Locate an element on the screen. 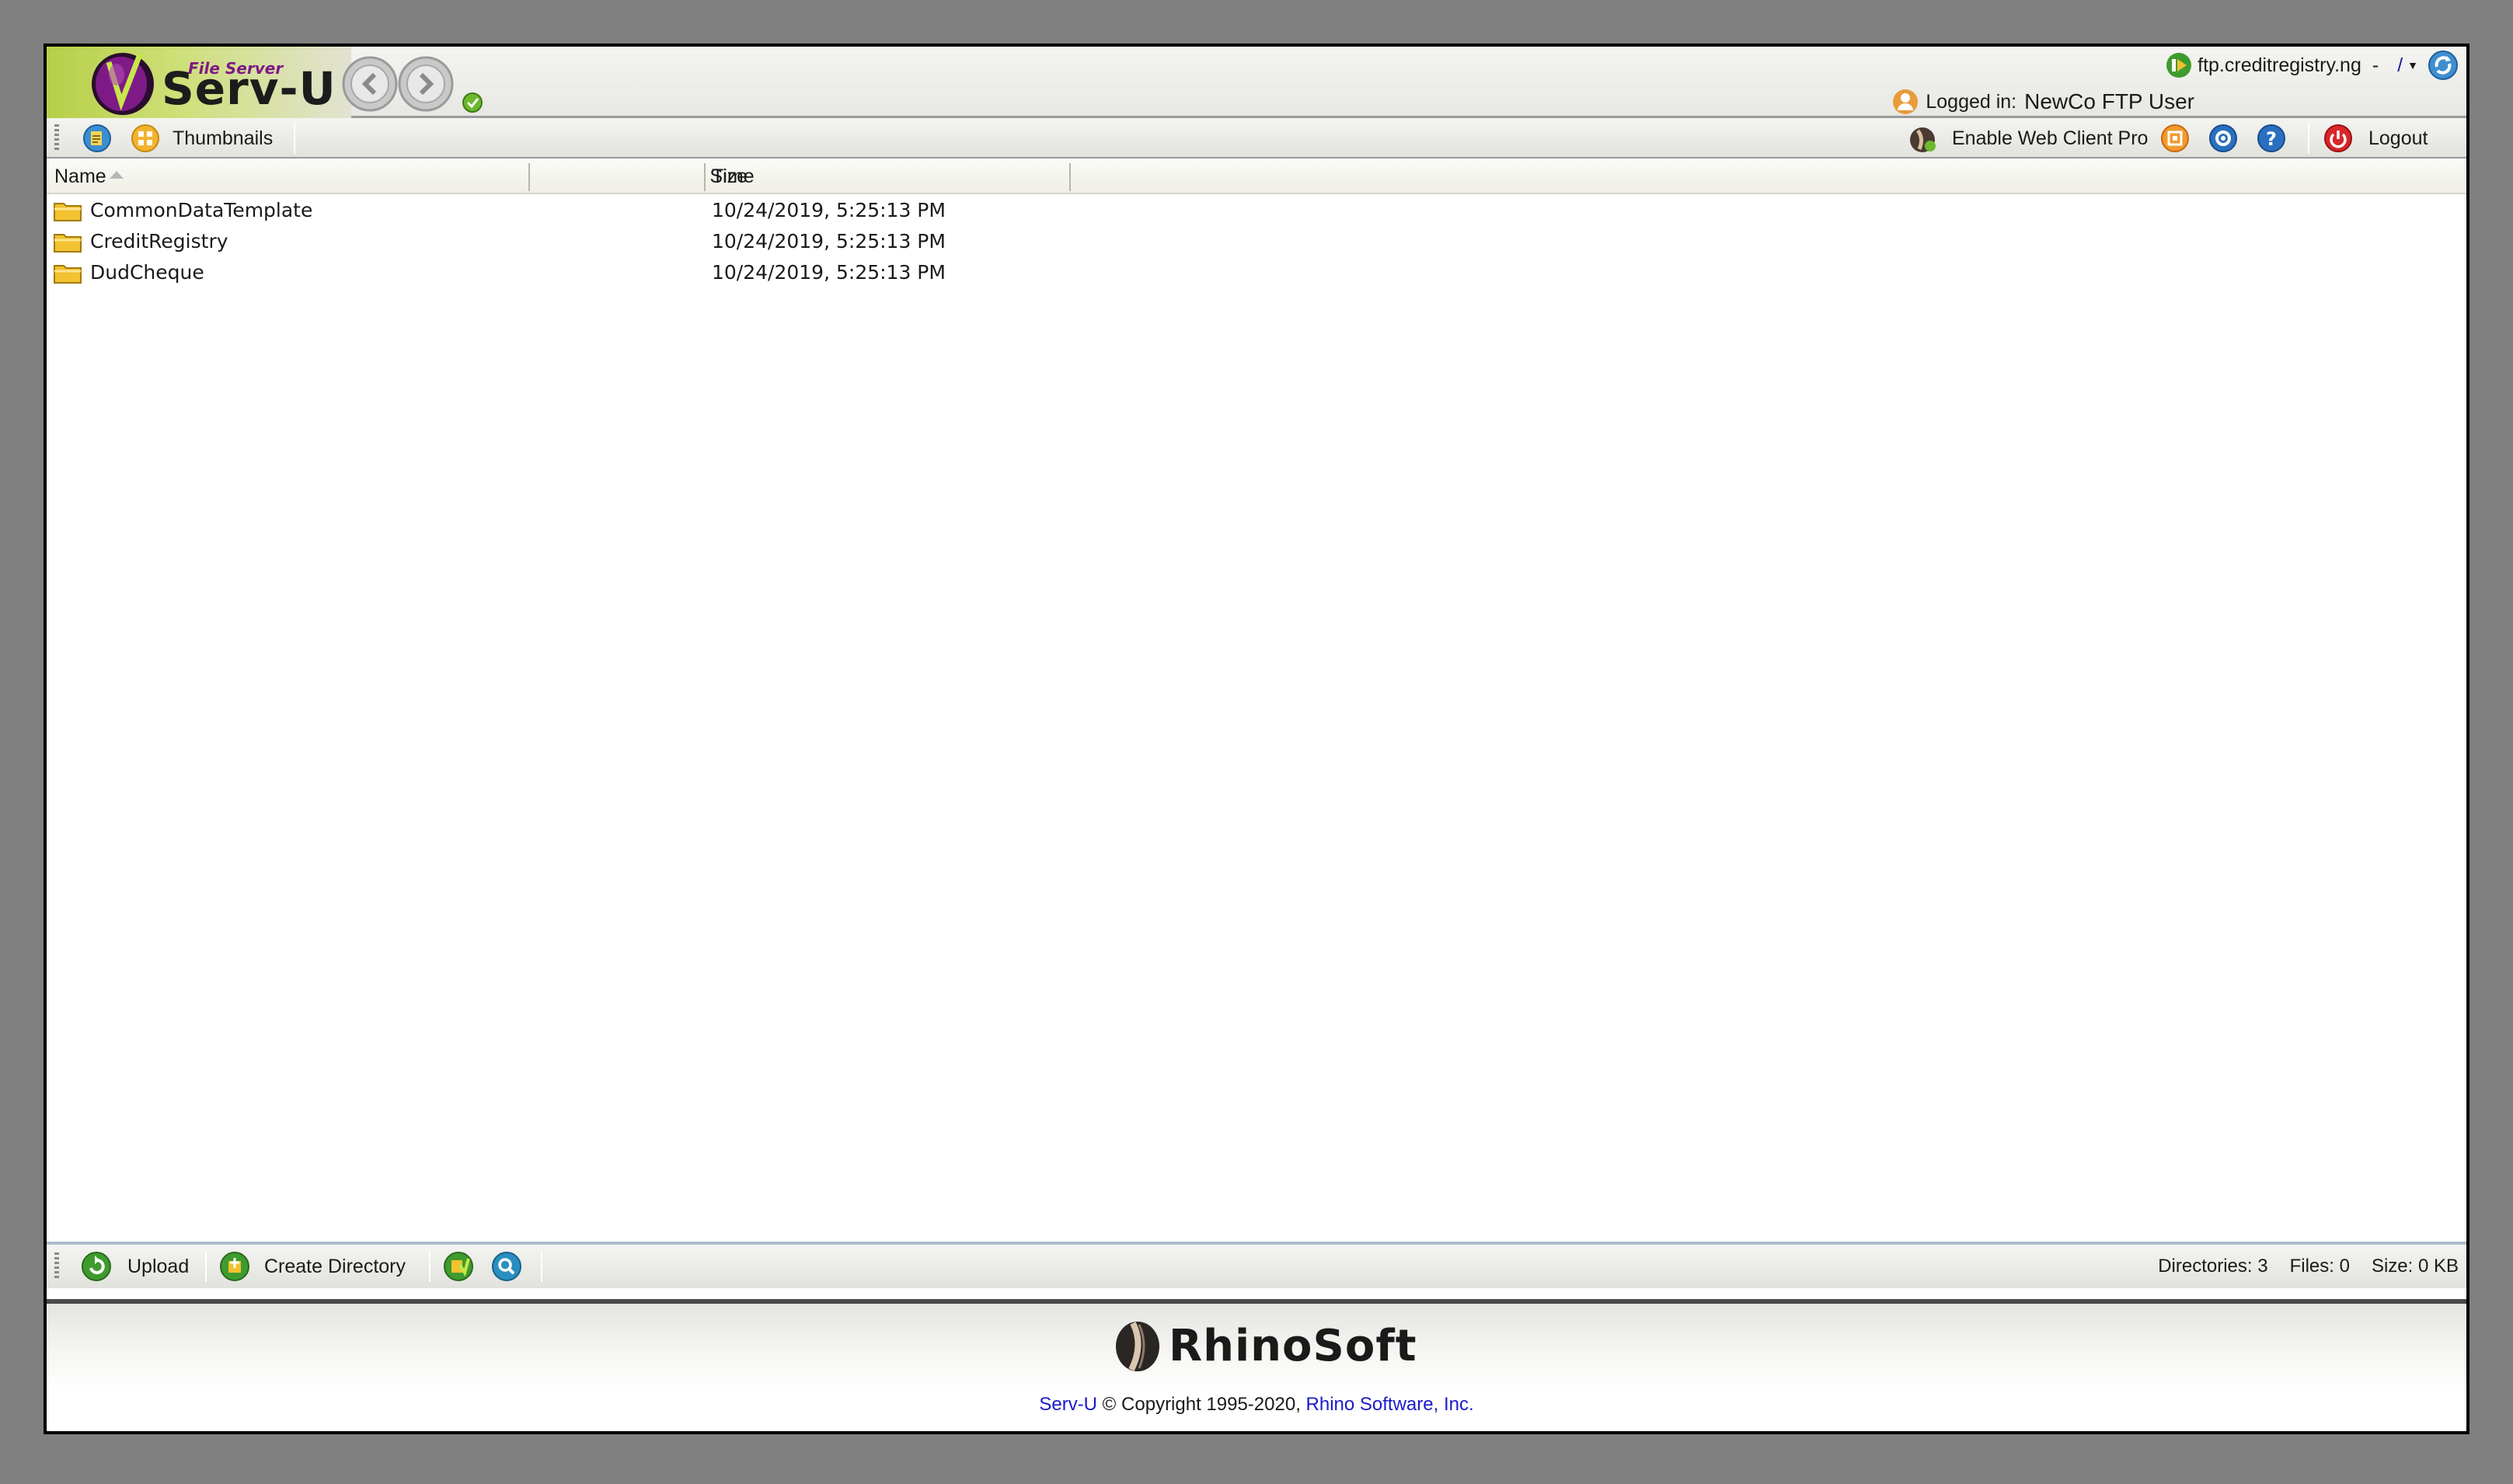 The height and width of the screenshot is (1484, 2513). share-button is located at coordinates (2175, 138).